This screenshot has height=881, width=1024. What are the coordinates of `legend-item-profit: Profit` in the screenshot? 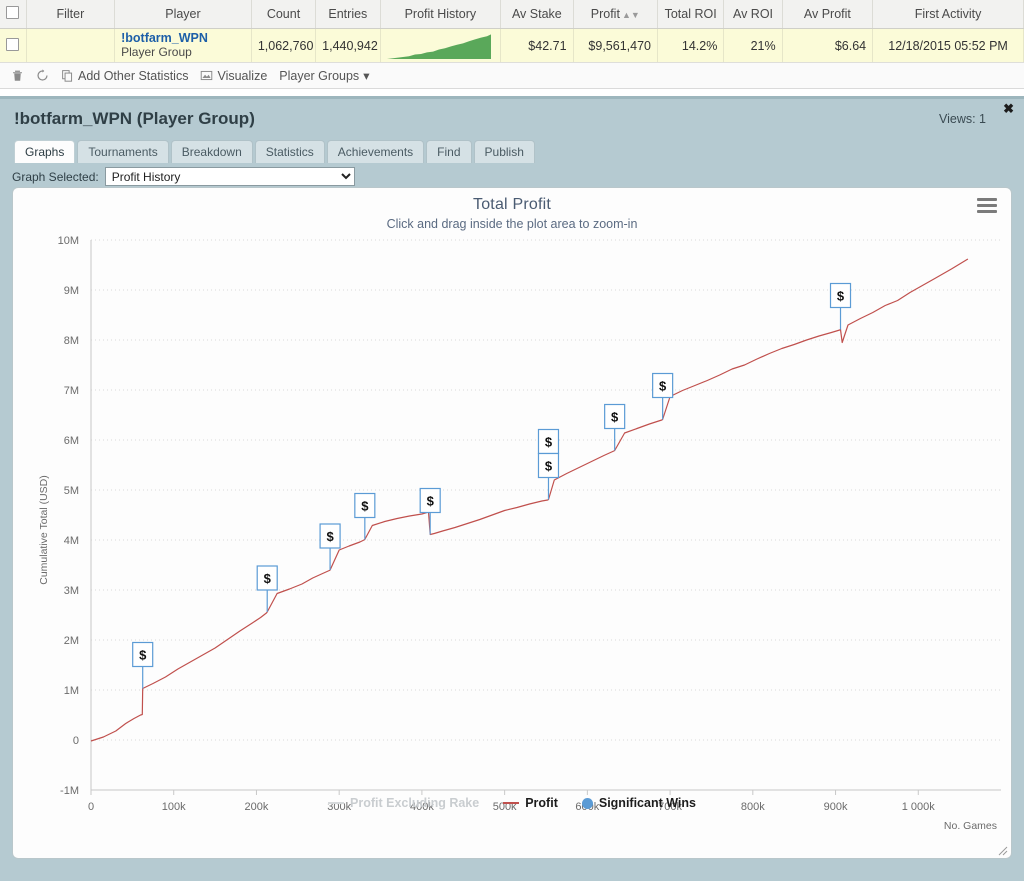 It's located at (530, 803).